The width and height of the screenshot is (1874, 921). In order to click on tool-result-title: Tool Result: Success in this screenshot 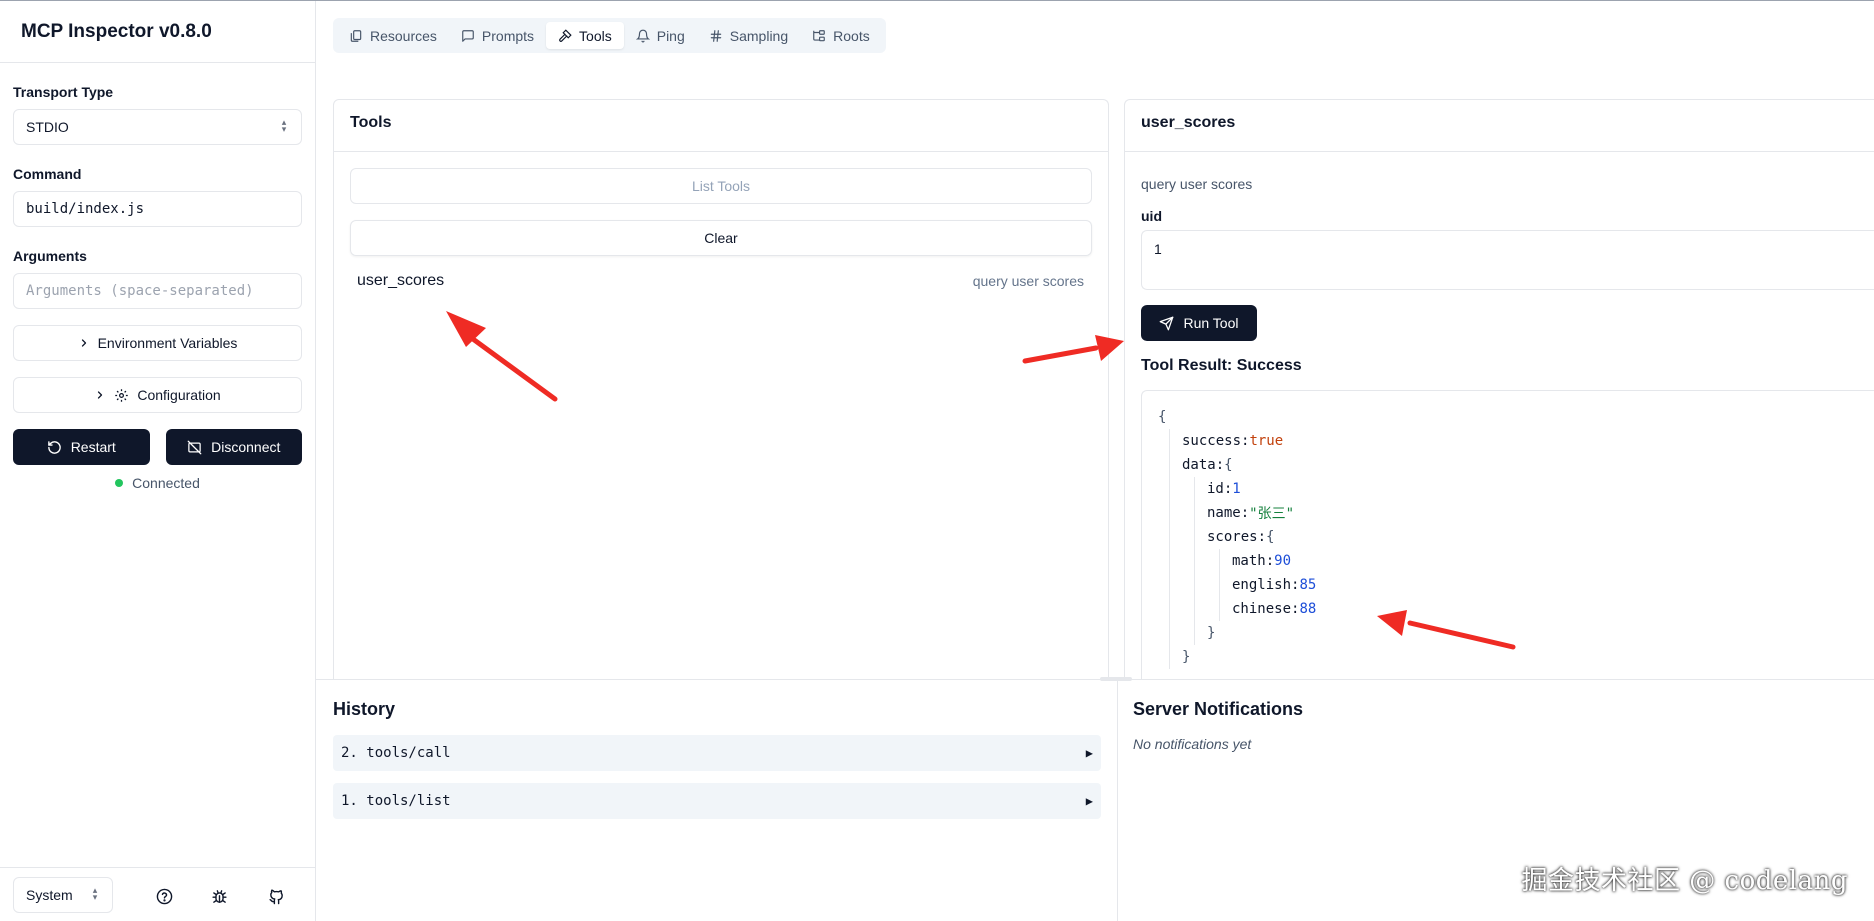, I will do `click(1221, 365)`.